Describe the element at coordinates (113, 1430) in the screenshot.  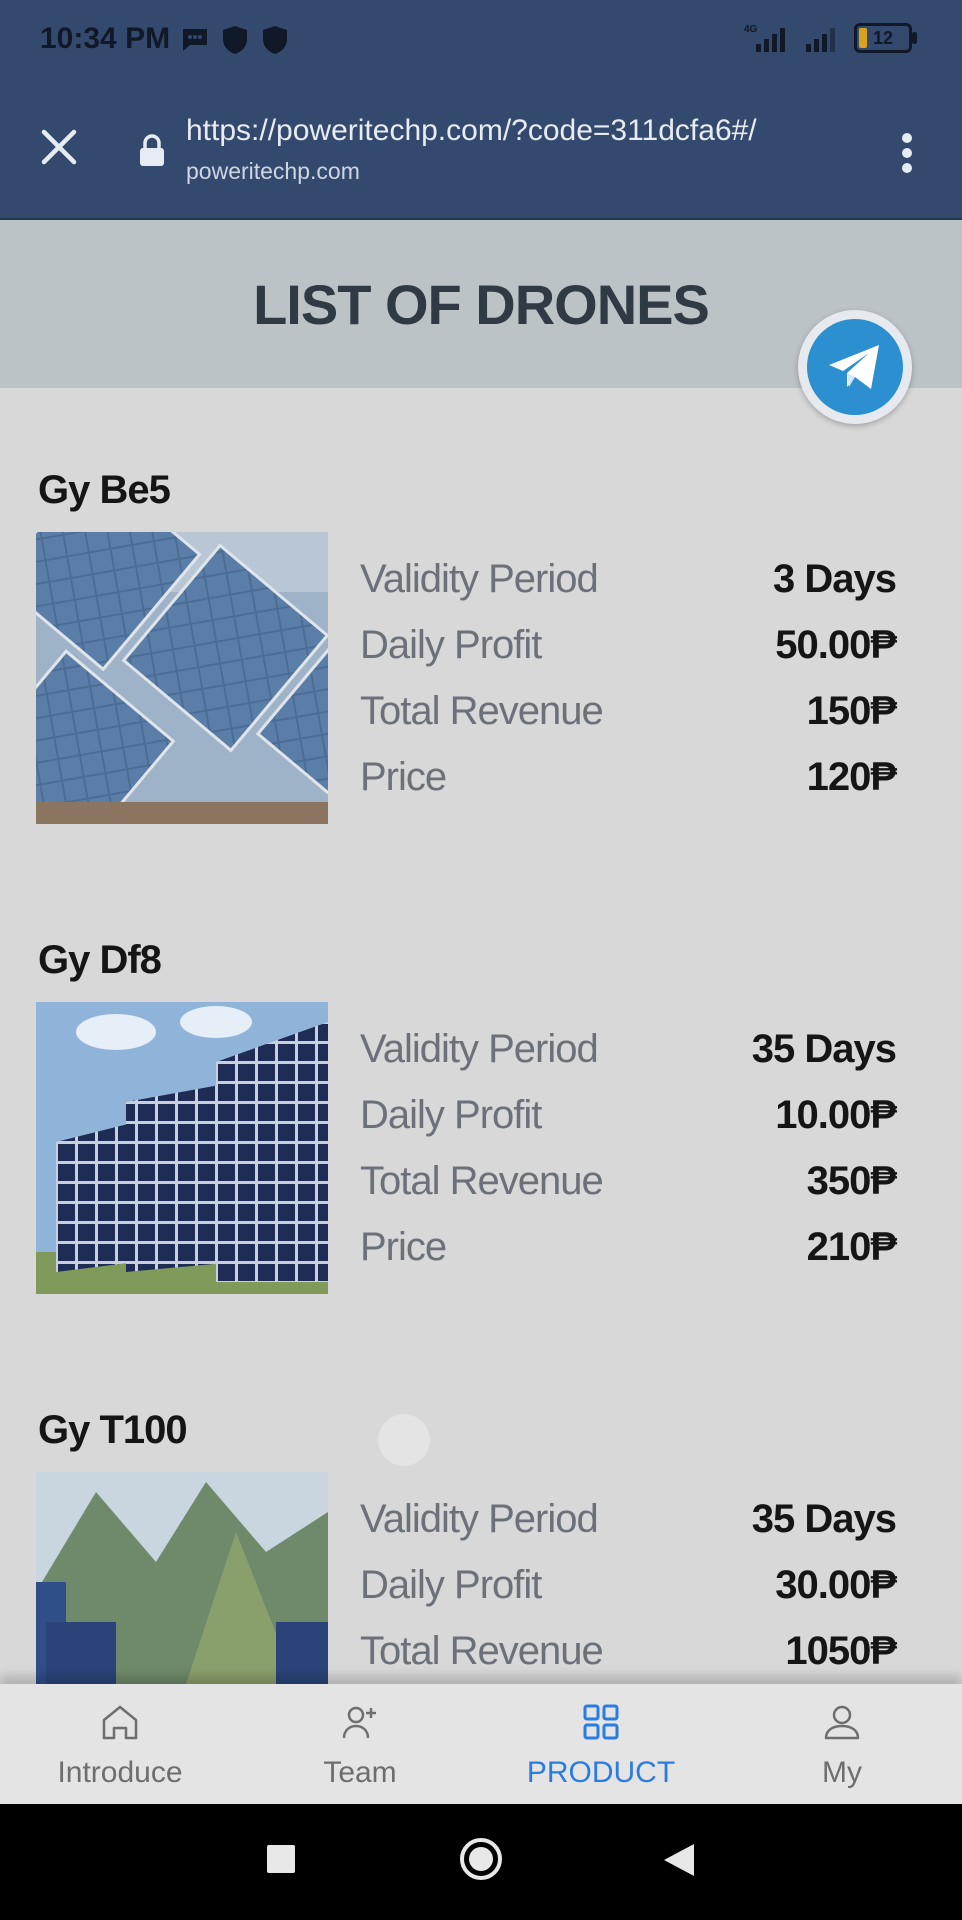
I see `product-name: Gy T100` at that location.